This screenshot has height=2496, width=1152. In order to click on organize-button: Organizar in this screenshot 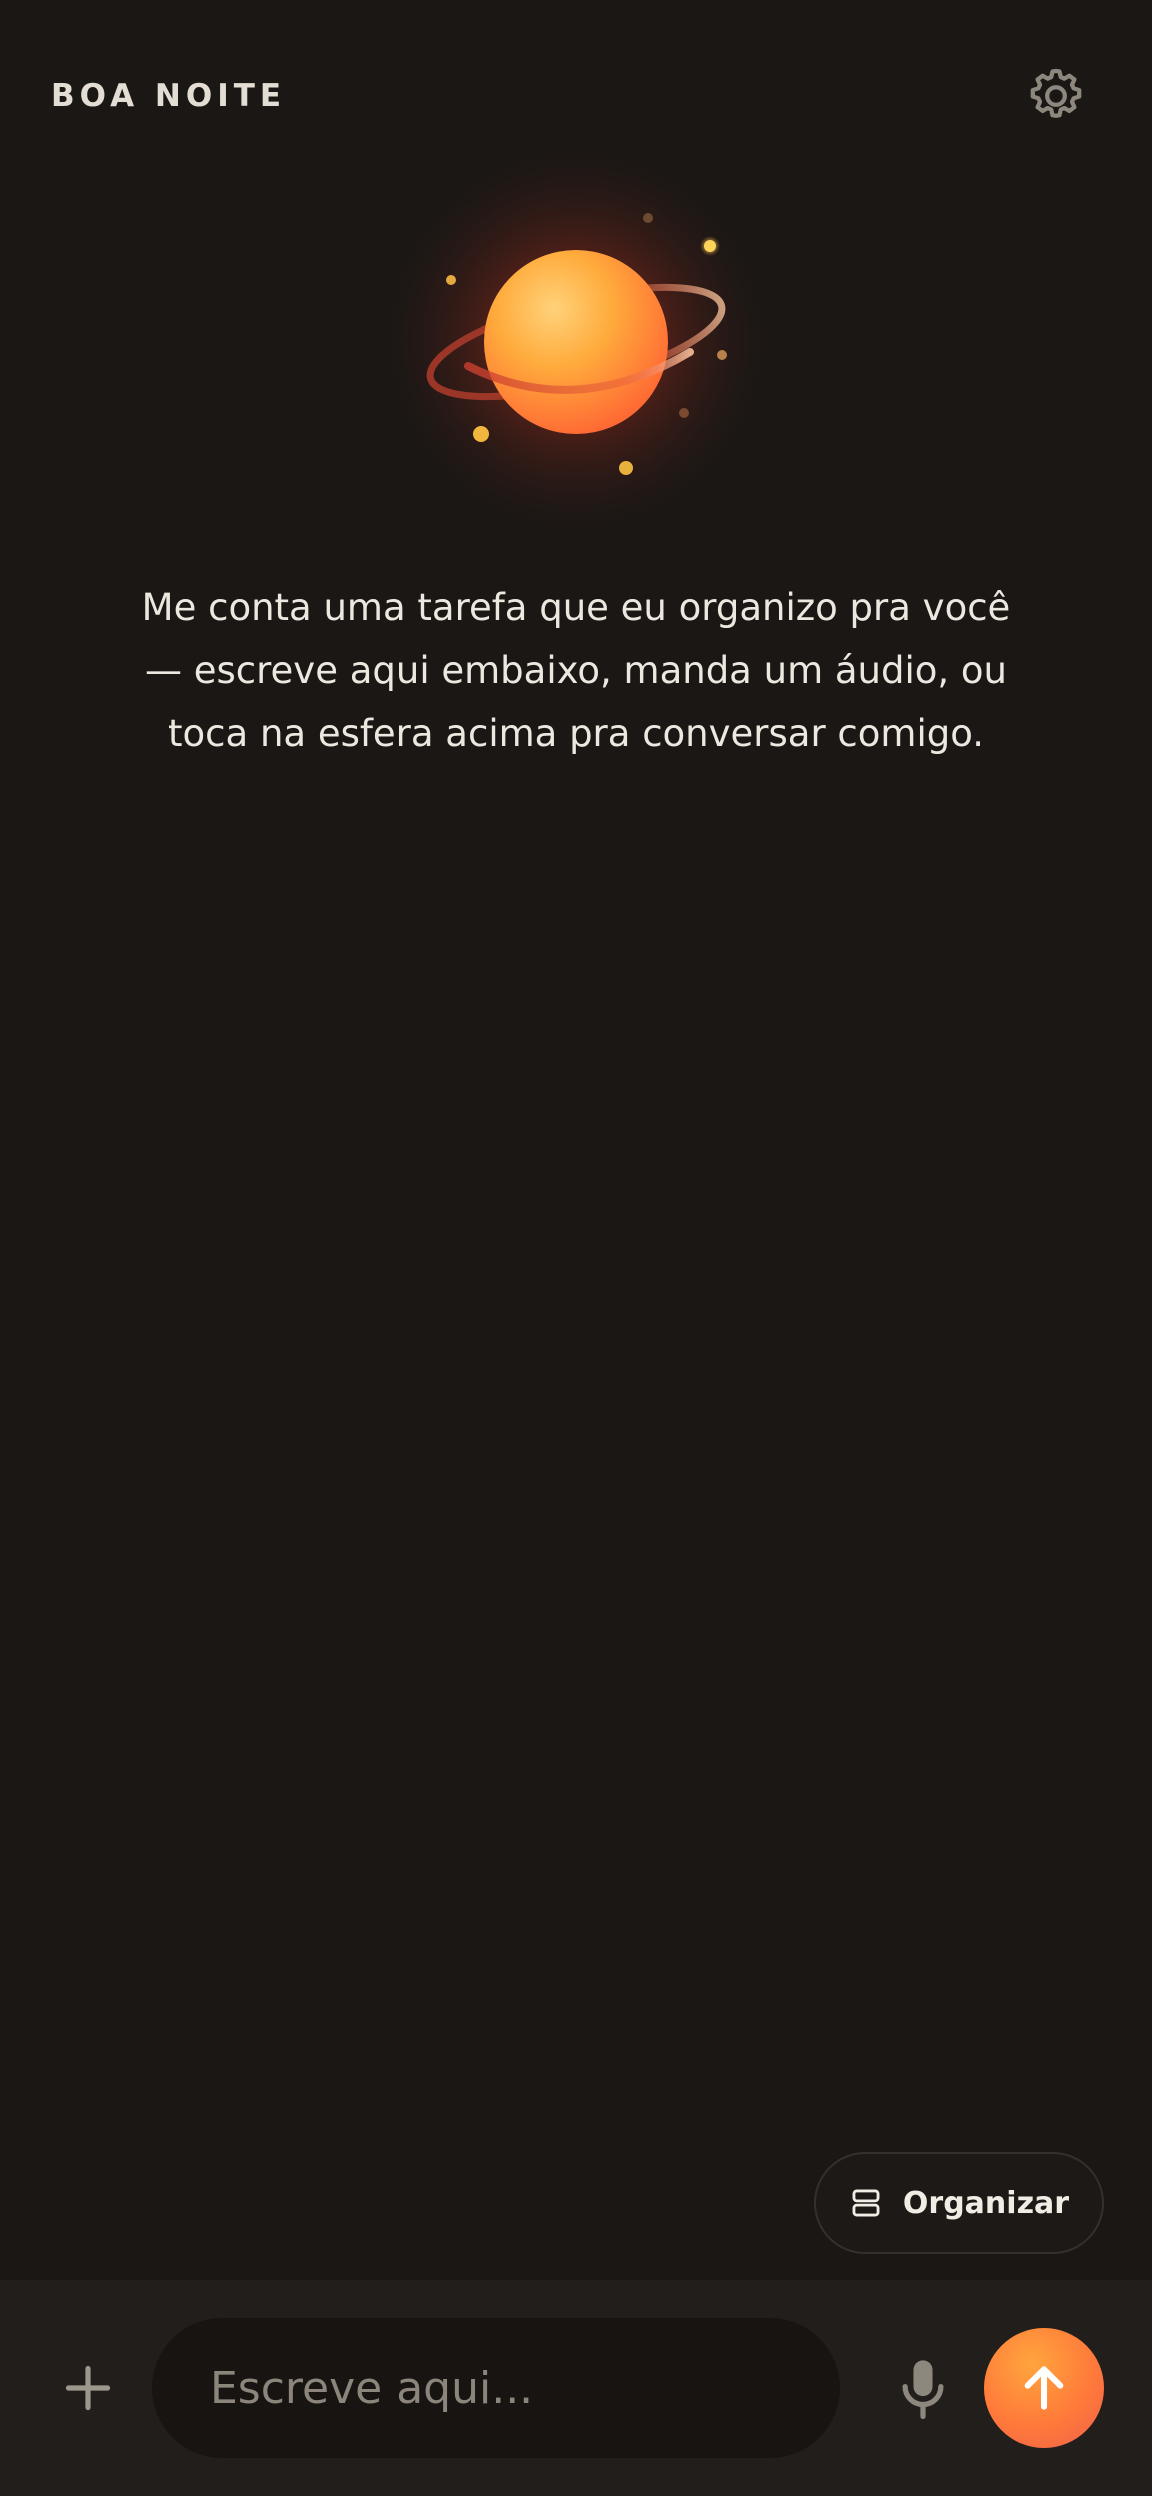, I will do `click(959, 2203)`.